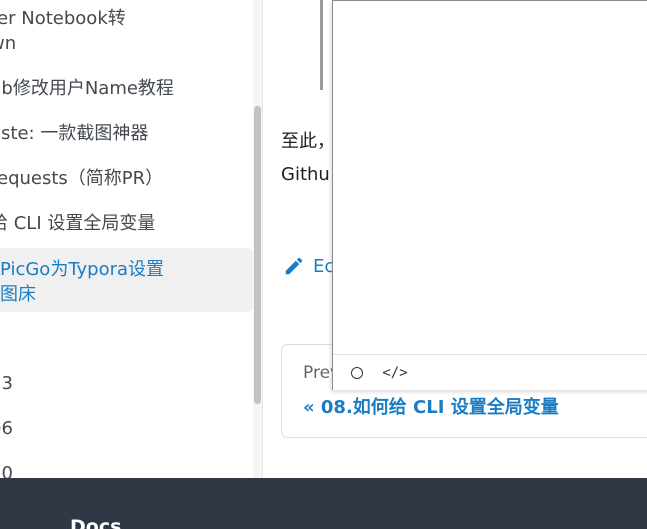  Describe the element at coordinates (96, 522) in the screenshot. I see `footer-docs-title: Docs` at that location.